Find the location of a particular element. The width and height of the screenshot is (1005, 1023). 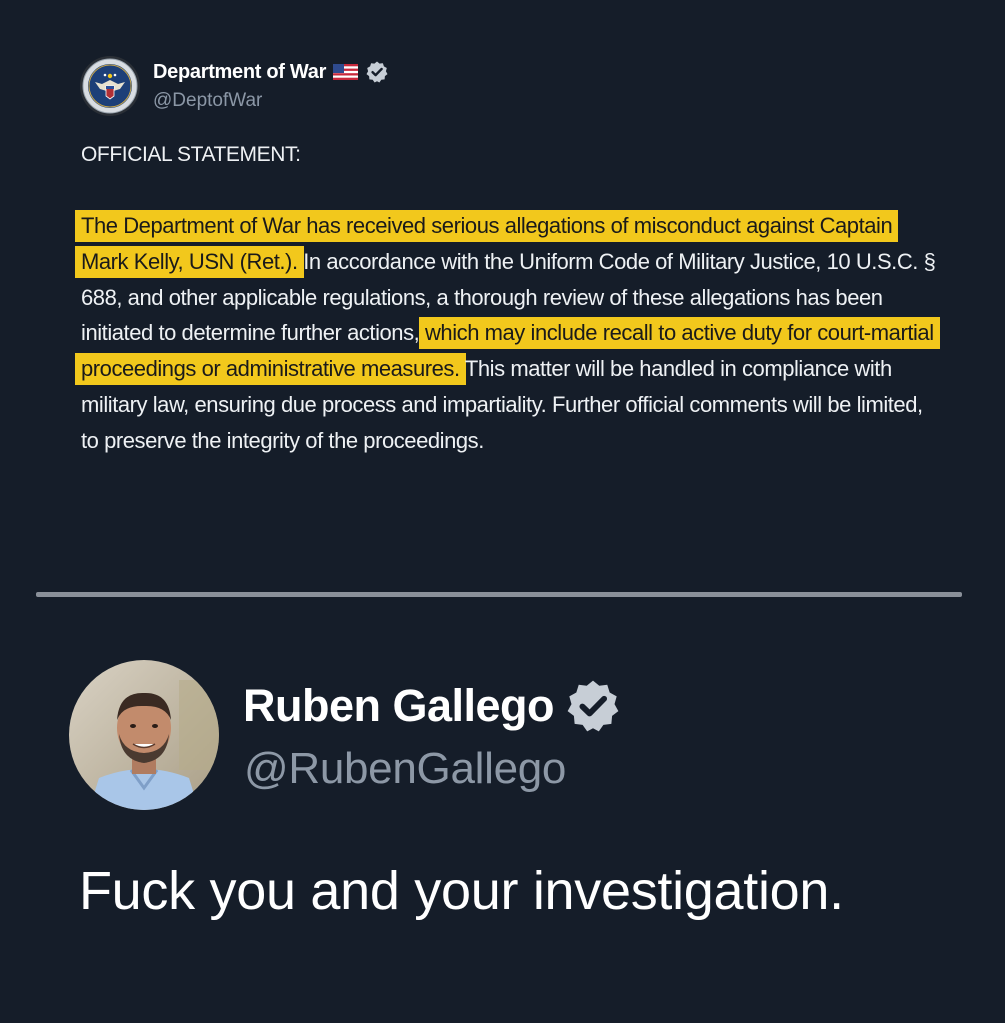

author-name: Department of War is located at coordinates (239, 72).